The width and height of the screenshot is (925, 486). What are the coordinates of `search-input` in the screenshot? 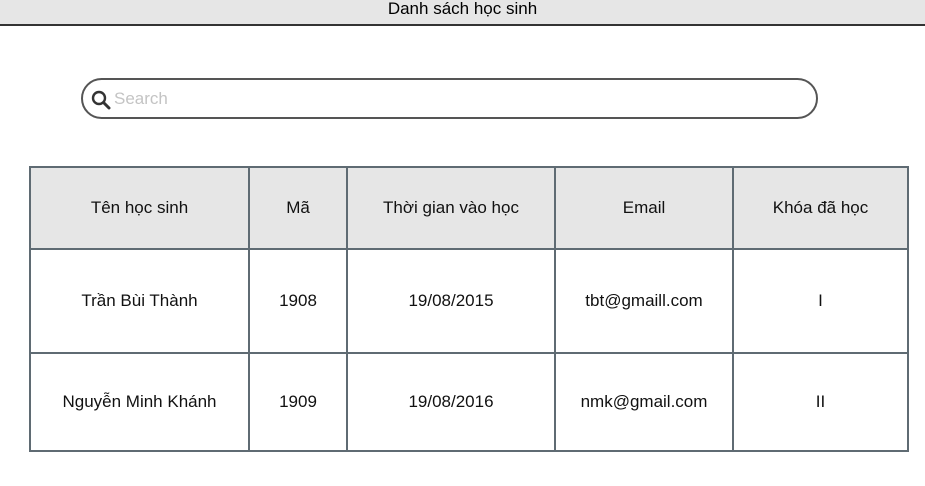 It's located at (454, 98).